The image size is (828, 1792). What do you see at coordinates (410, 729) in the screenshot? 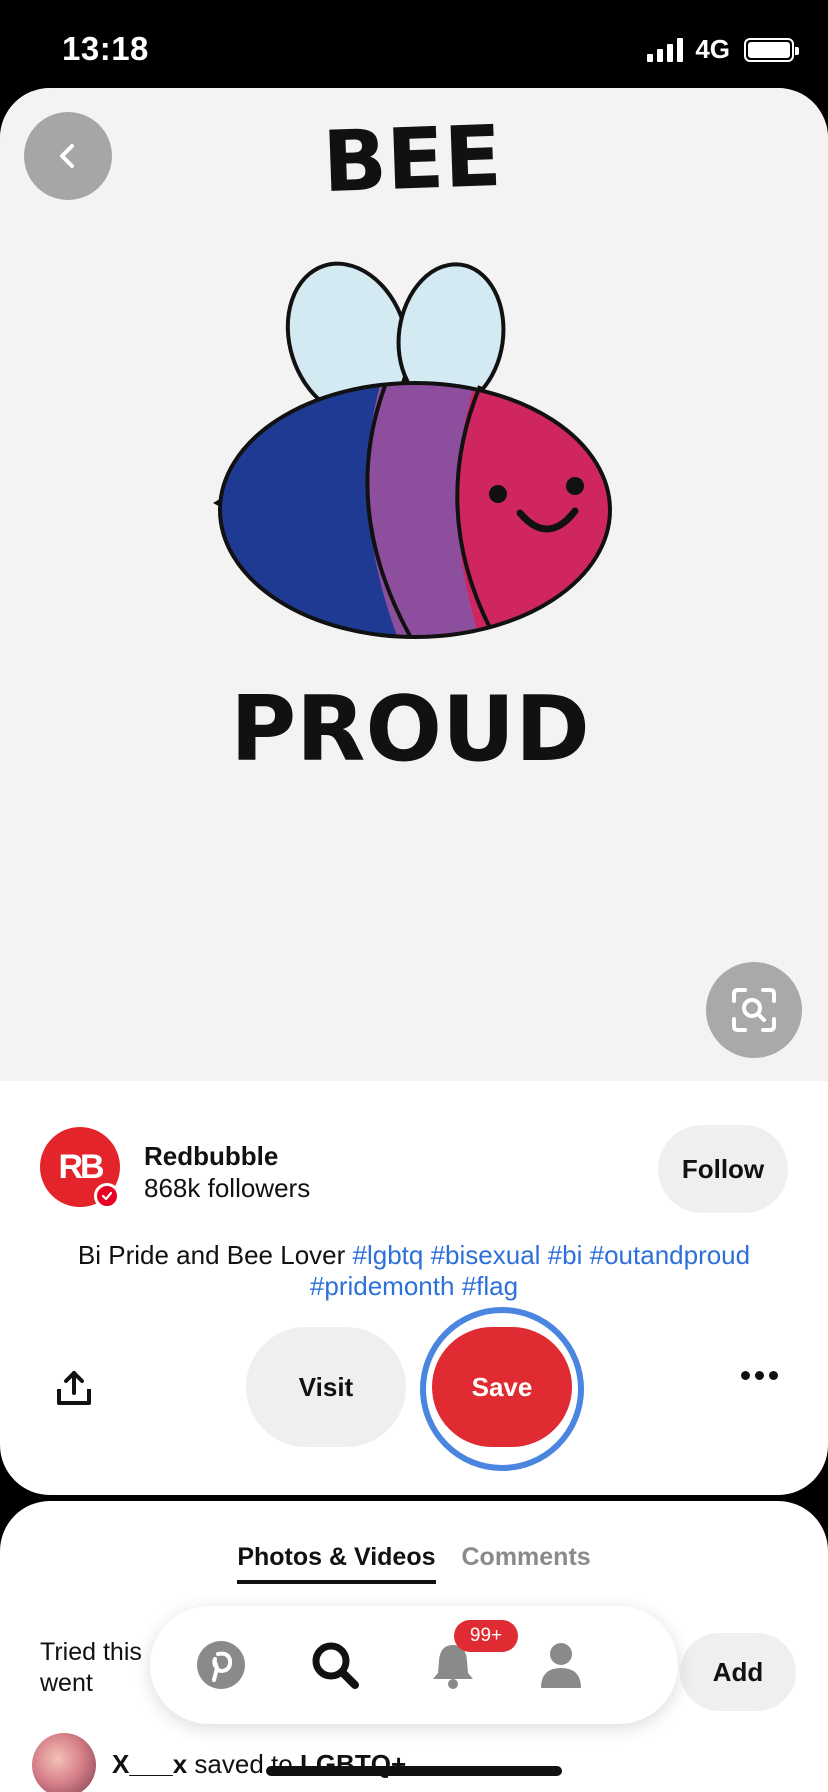
I see `image-text-bottom: PROUD` at bounding box center [410, 729].